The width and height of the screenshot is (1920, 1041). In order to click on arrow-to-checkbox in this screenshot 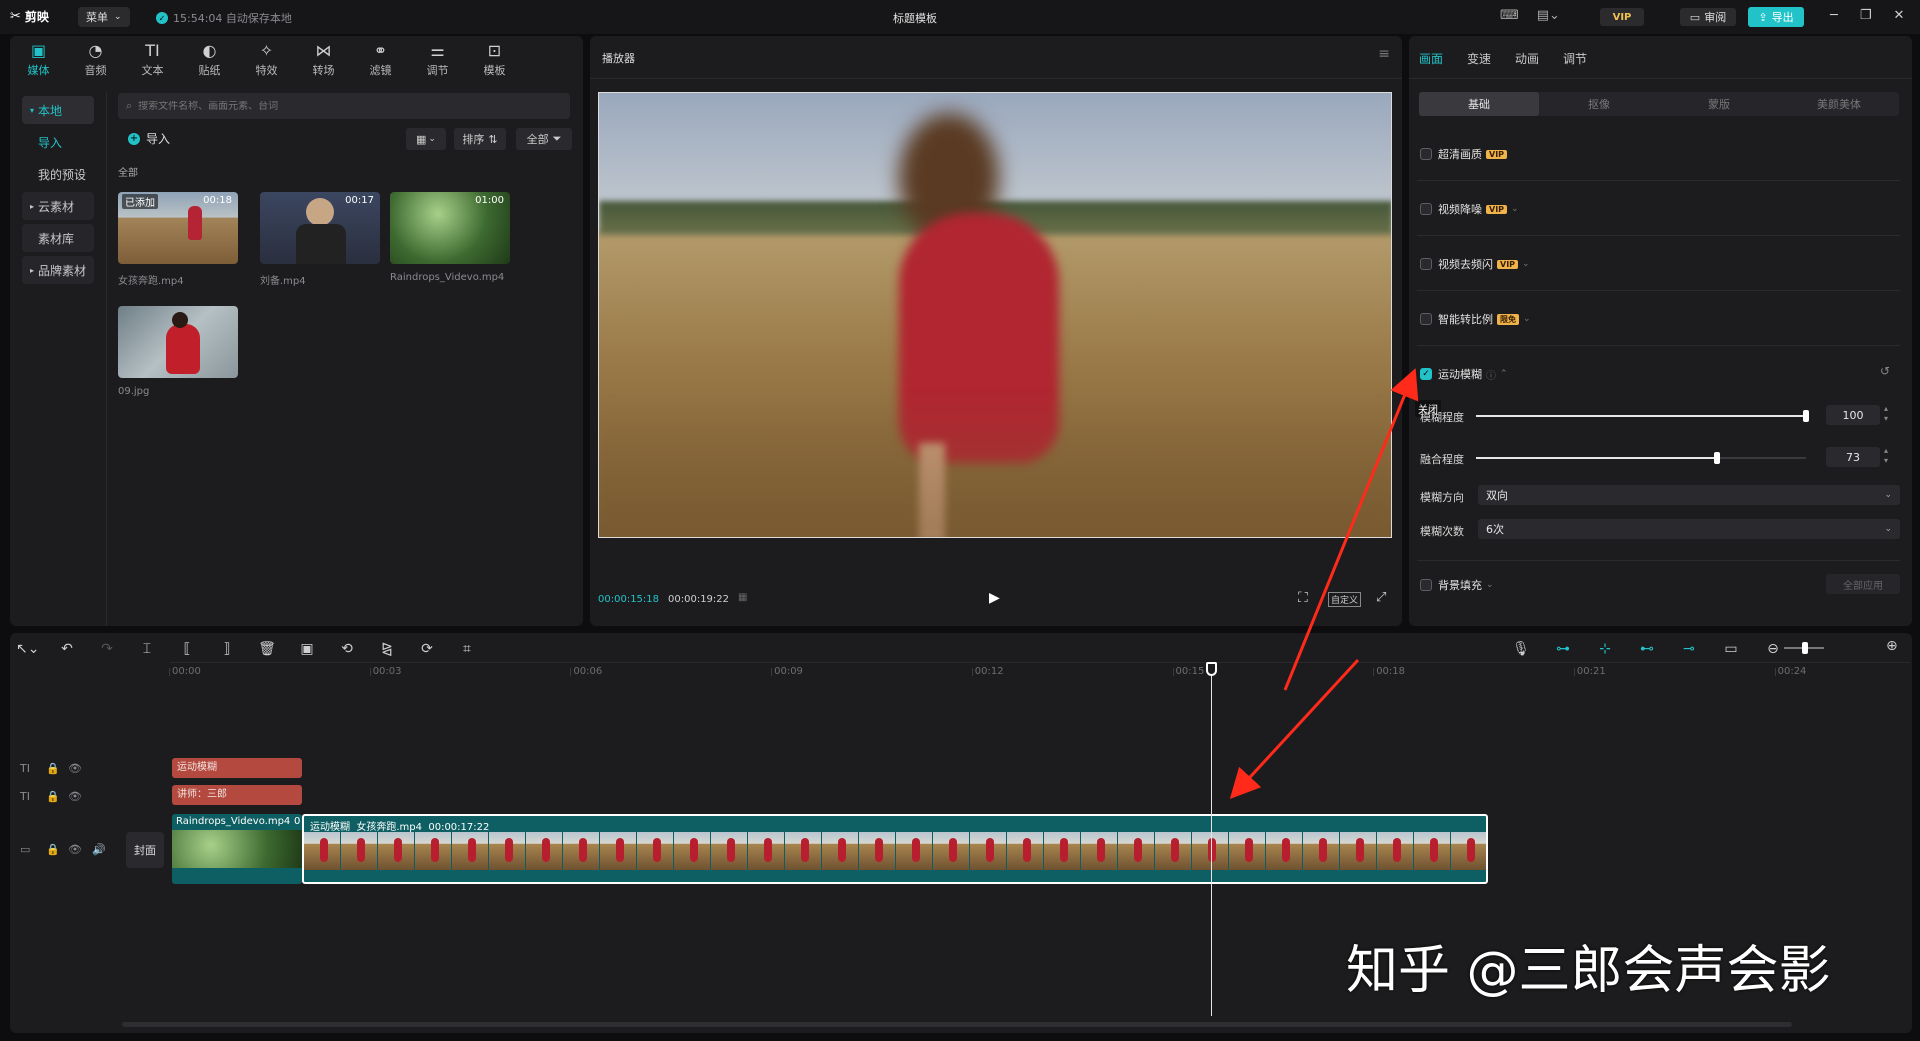, I will do `click(1351, 529)`.